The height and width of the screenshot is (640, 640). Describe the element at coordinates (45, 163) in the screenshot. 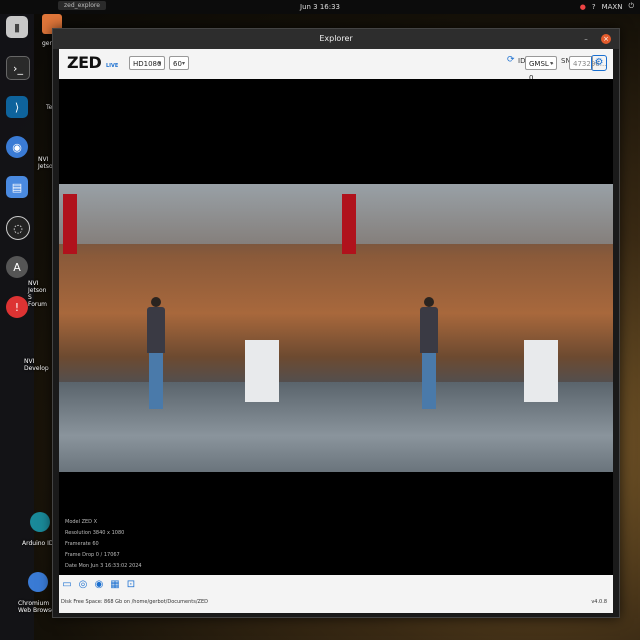

I see `desktop-label-nvi-jetso: NVI Jetso` at that location.